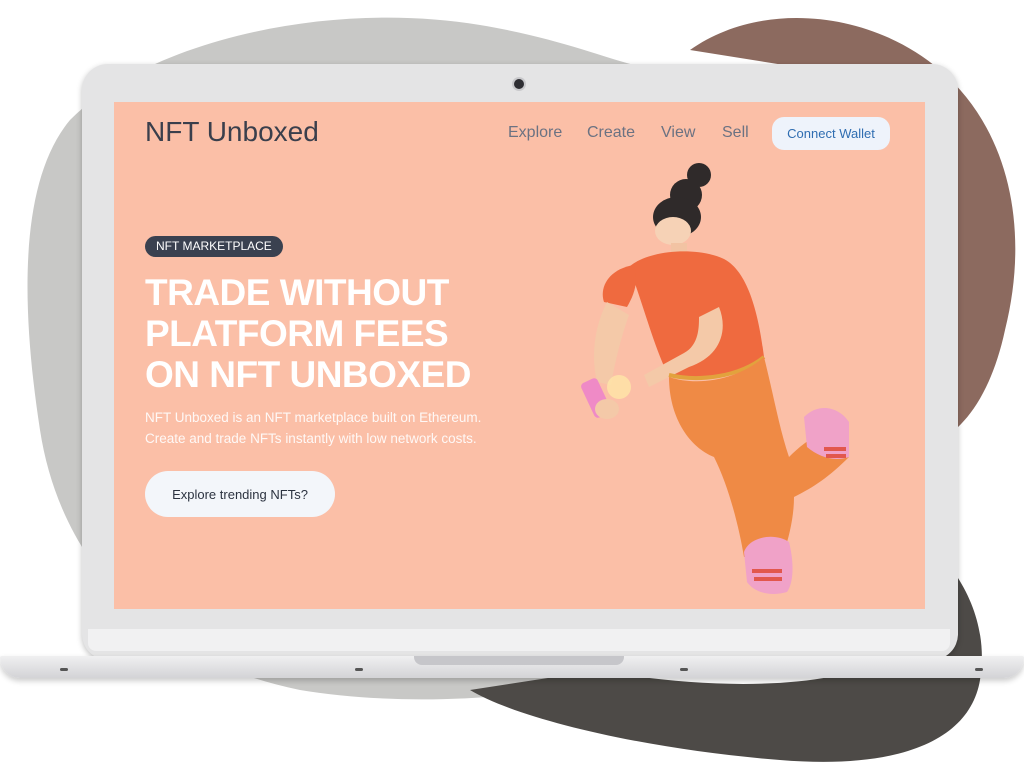 This screenshot has height=768, width=1024. I want to click on laptop-bezel-bottom, so click(519, 640).